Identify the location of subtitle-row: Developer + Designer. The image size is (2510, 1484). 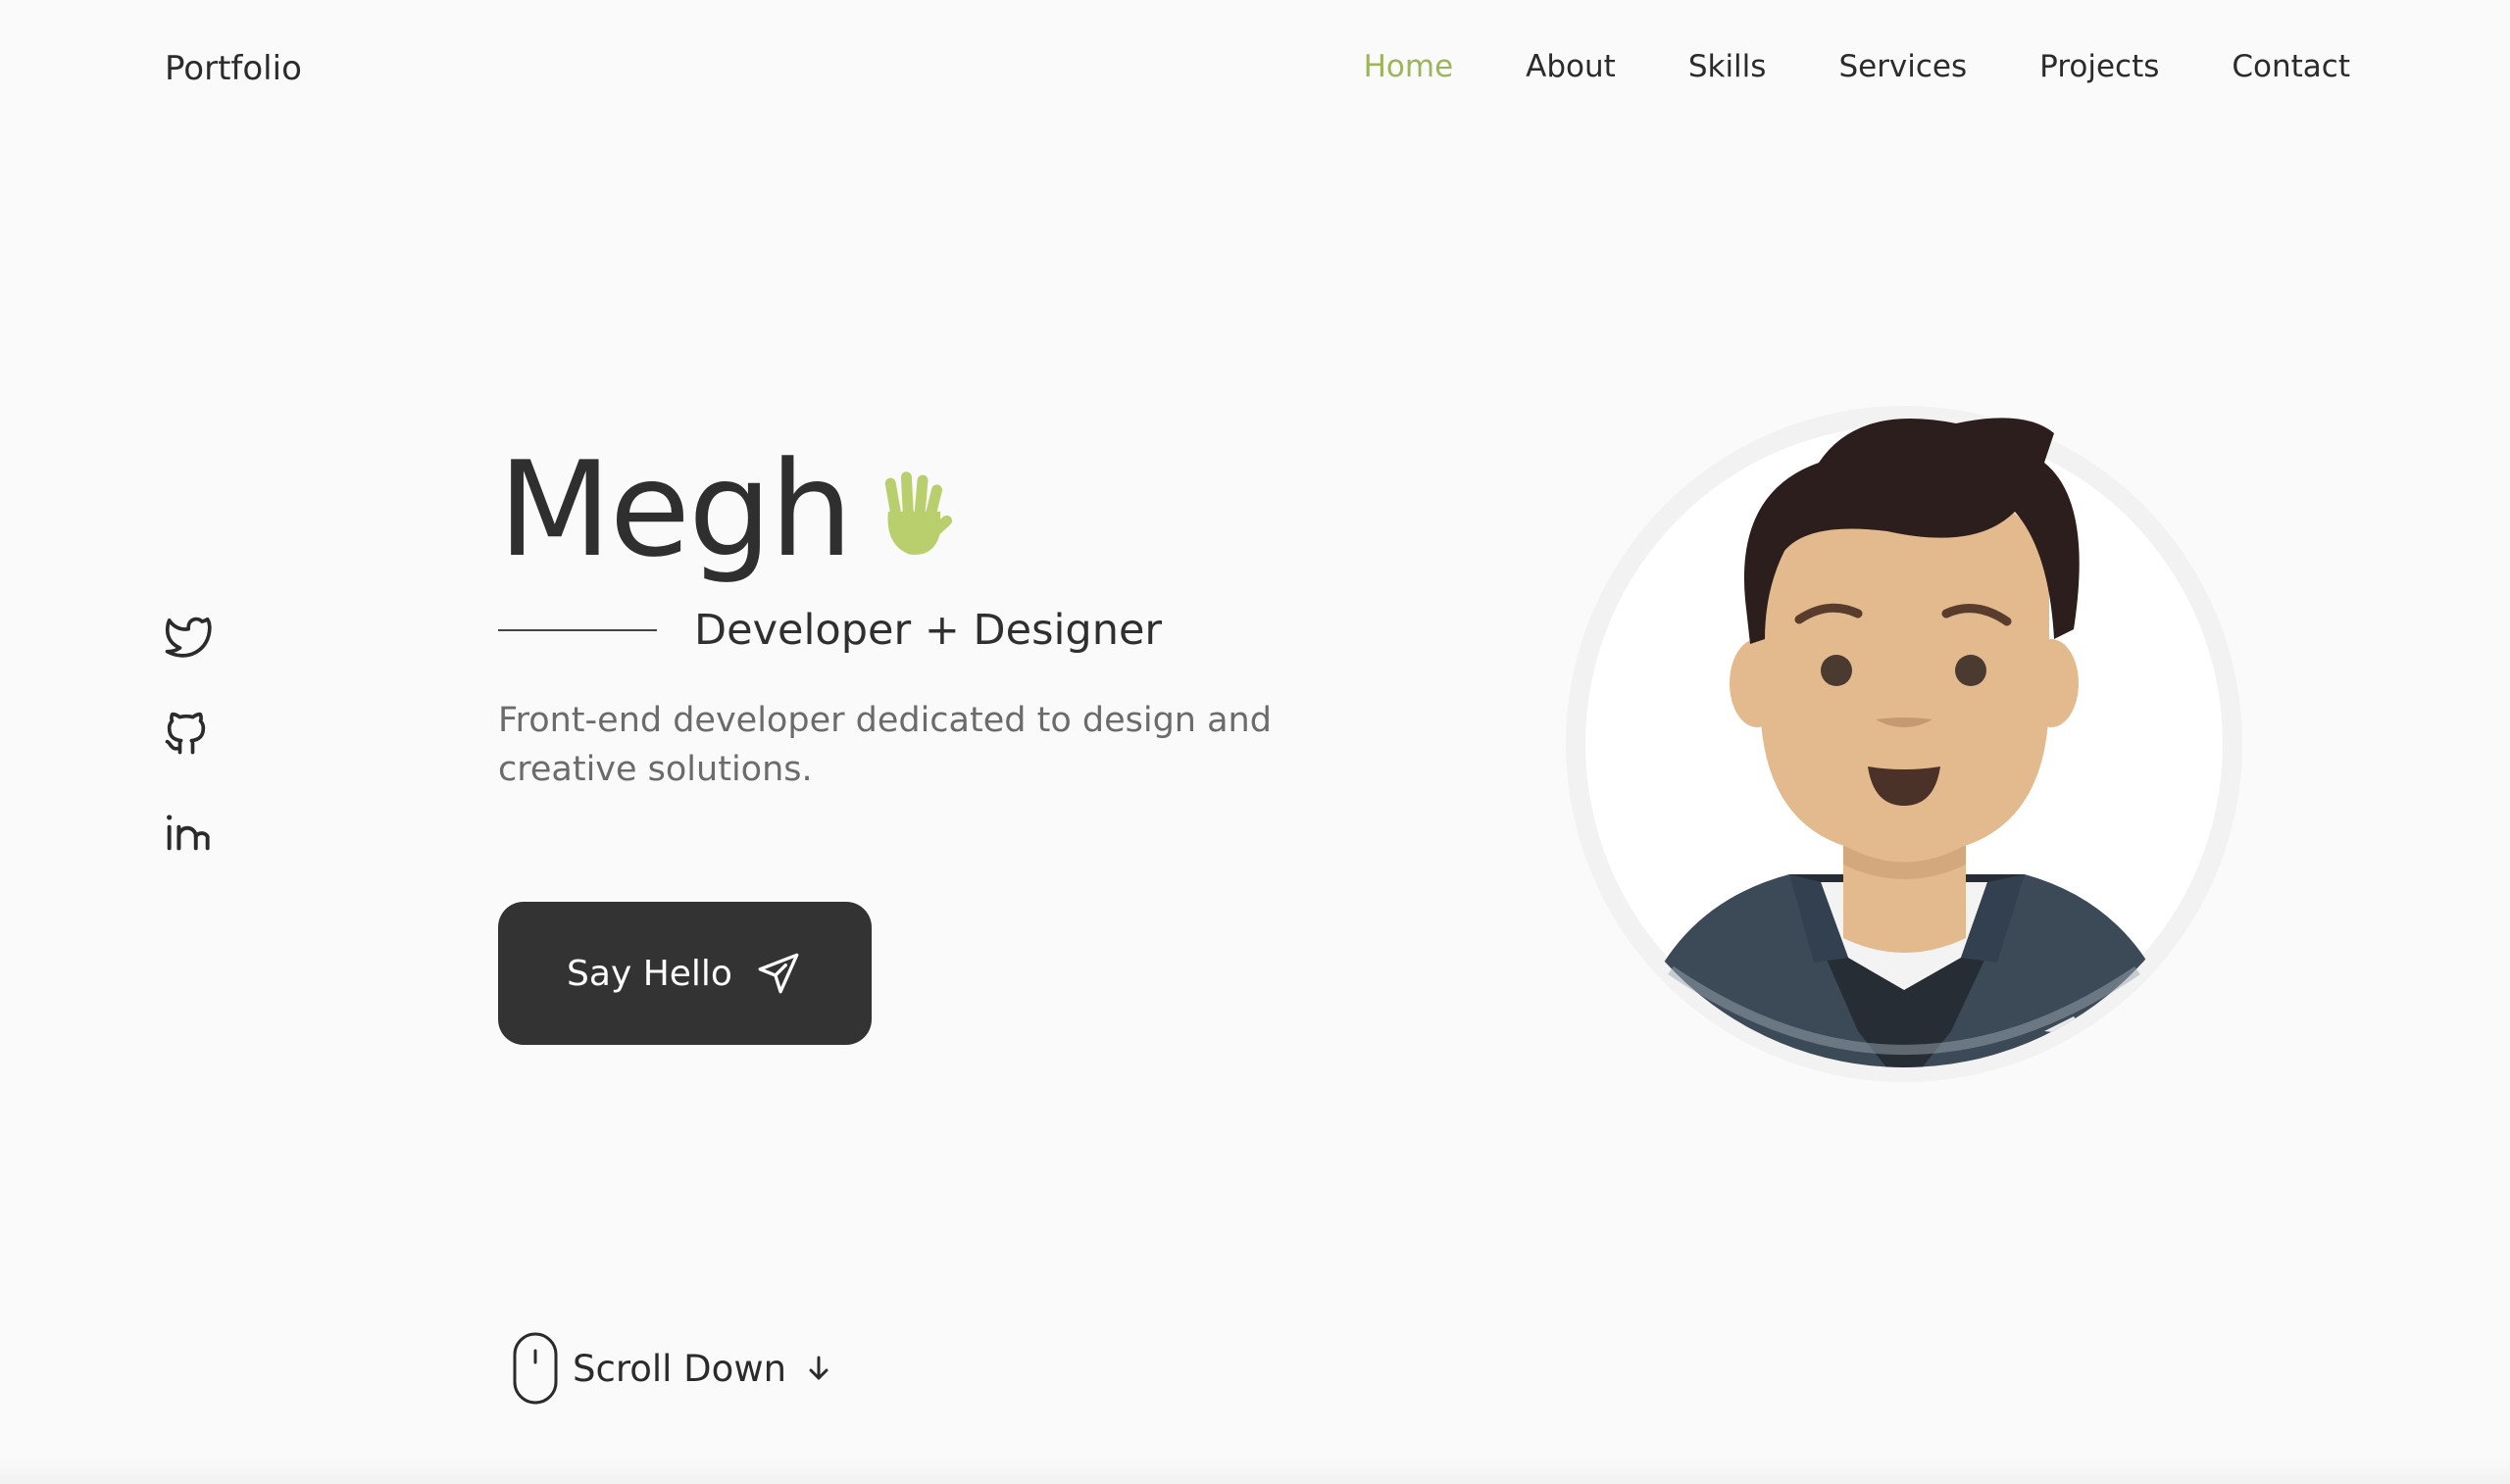
(988, 630).